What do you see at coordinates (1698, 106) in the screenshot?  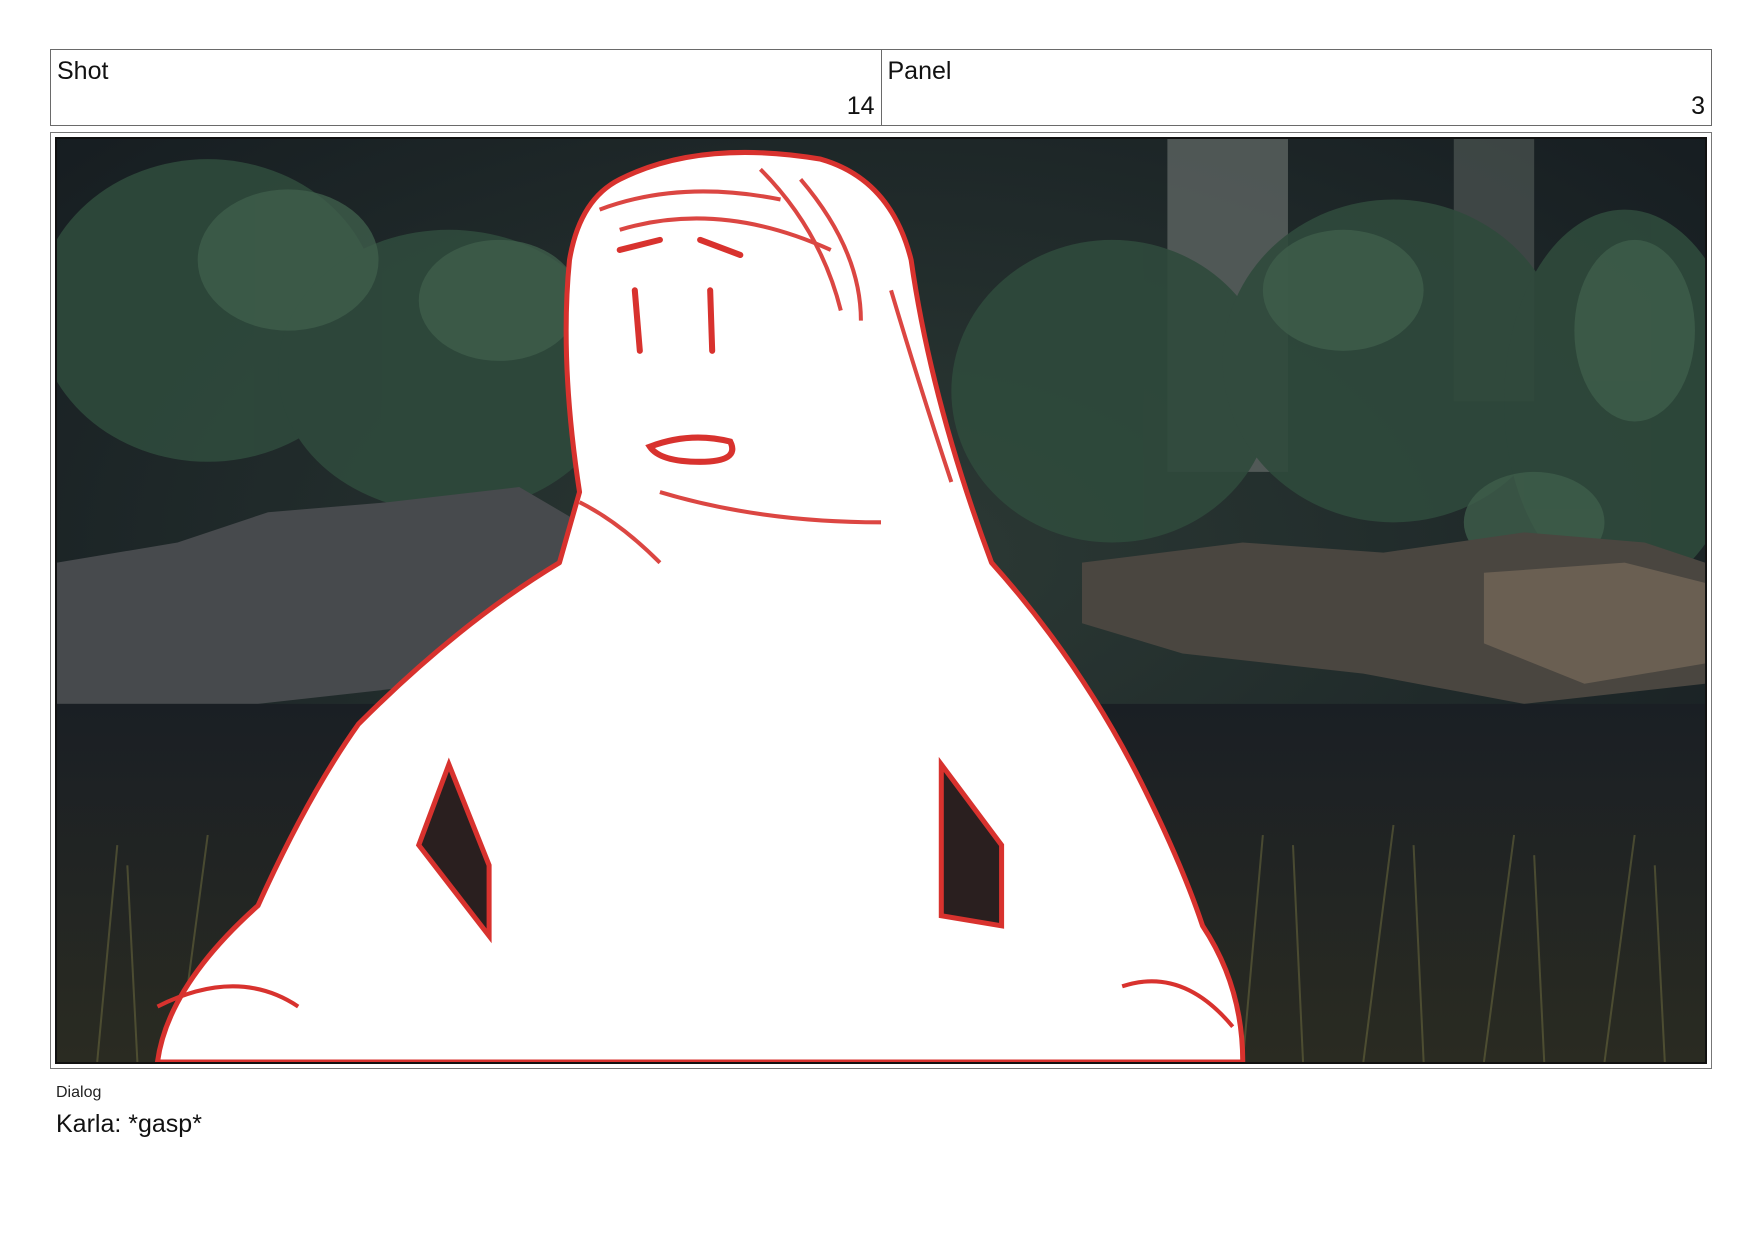 I see `panel-number: 3` at bounding box center [1698, 106].